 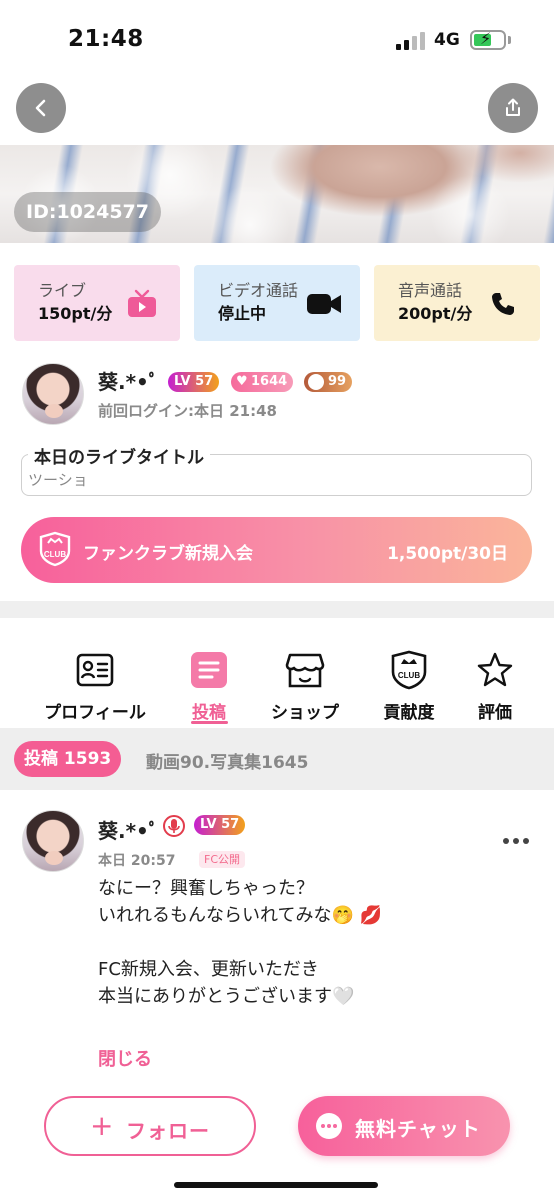 I want to click on post-filter-bar: 投稿 1593 動画90.写真集1645, so click(x=277, y=759).